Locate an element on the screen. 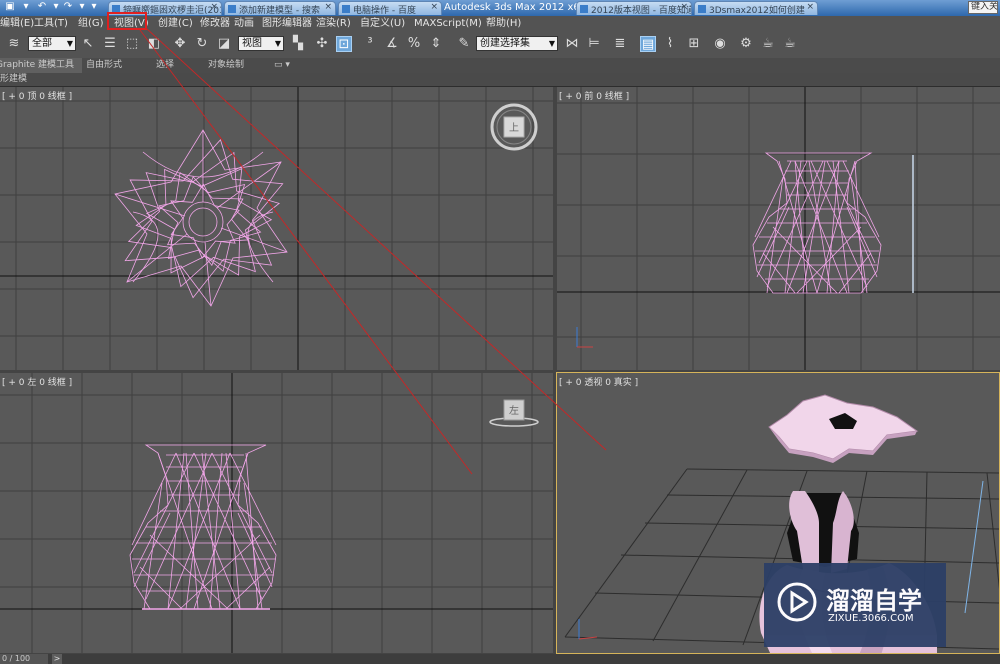 The height and width of the screenshot is (664, 1000). snaps-toggle-icon: ³ is located at coordinates (370, 44).